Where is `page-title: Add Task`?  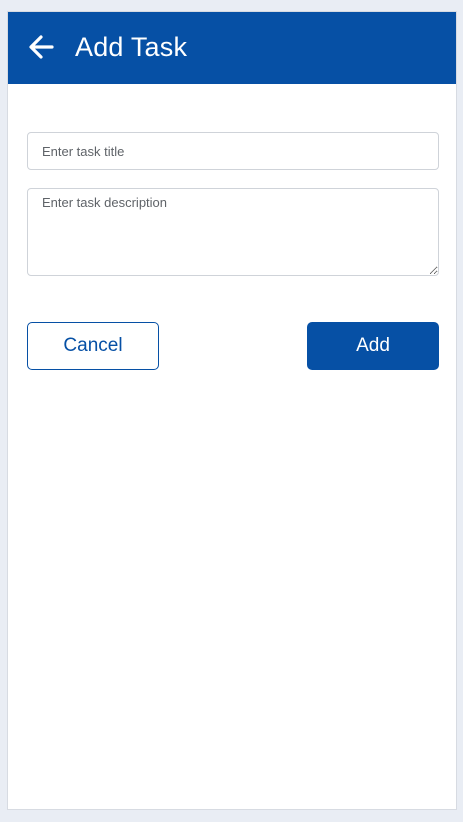 page-title: Add Task is located at coordinates (131, 47).